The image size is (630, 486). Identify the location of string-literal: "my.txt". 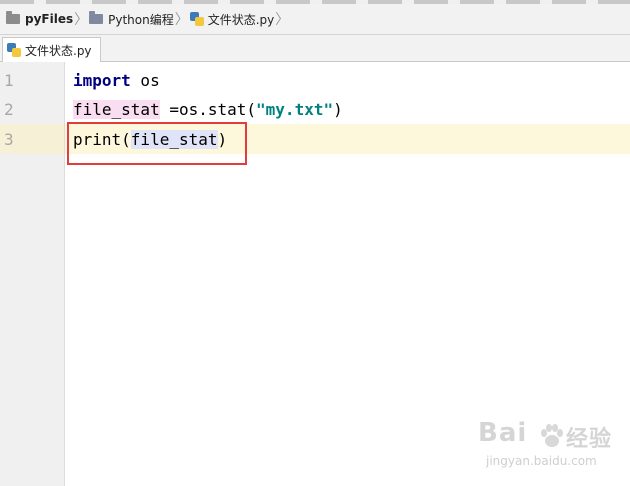
(295, 109).